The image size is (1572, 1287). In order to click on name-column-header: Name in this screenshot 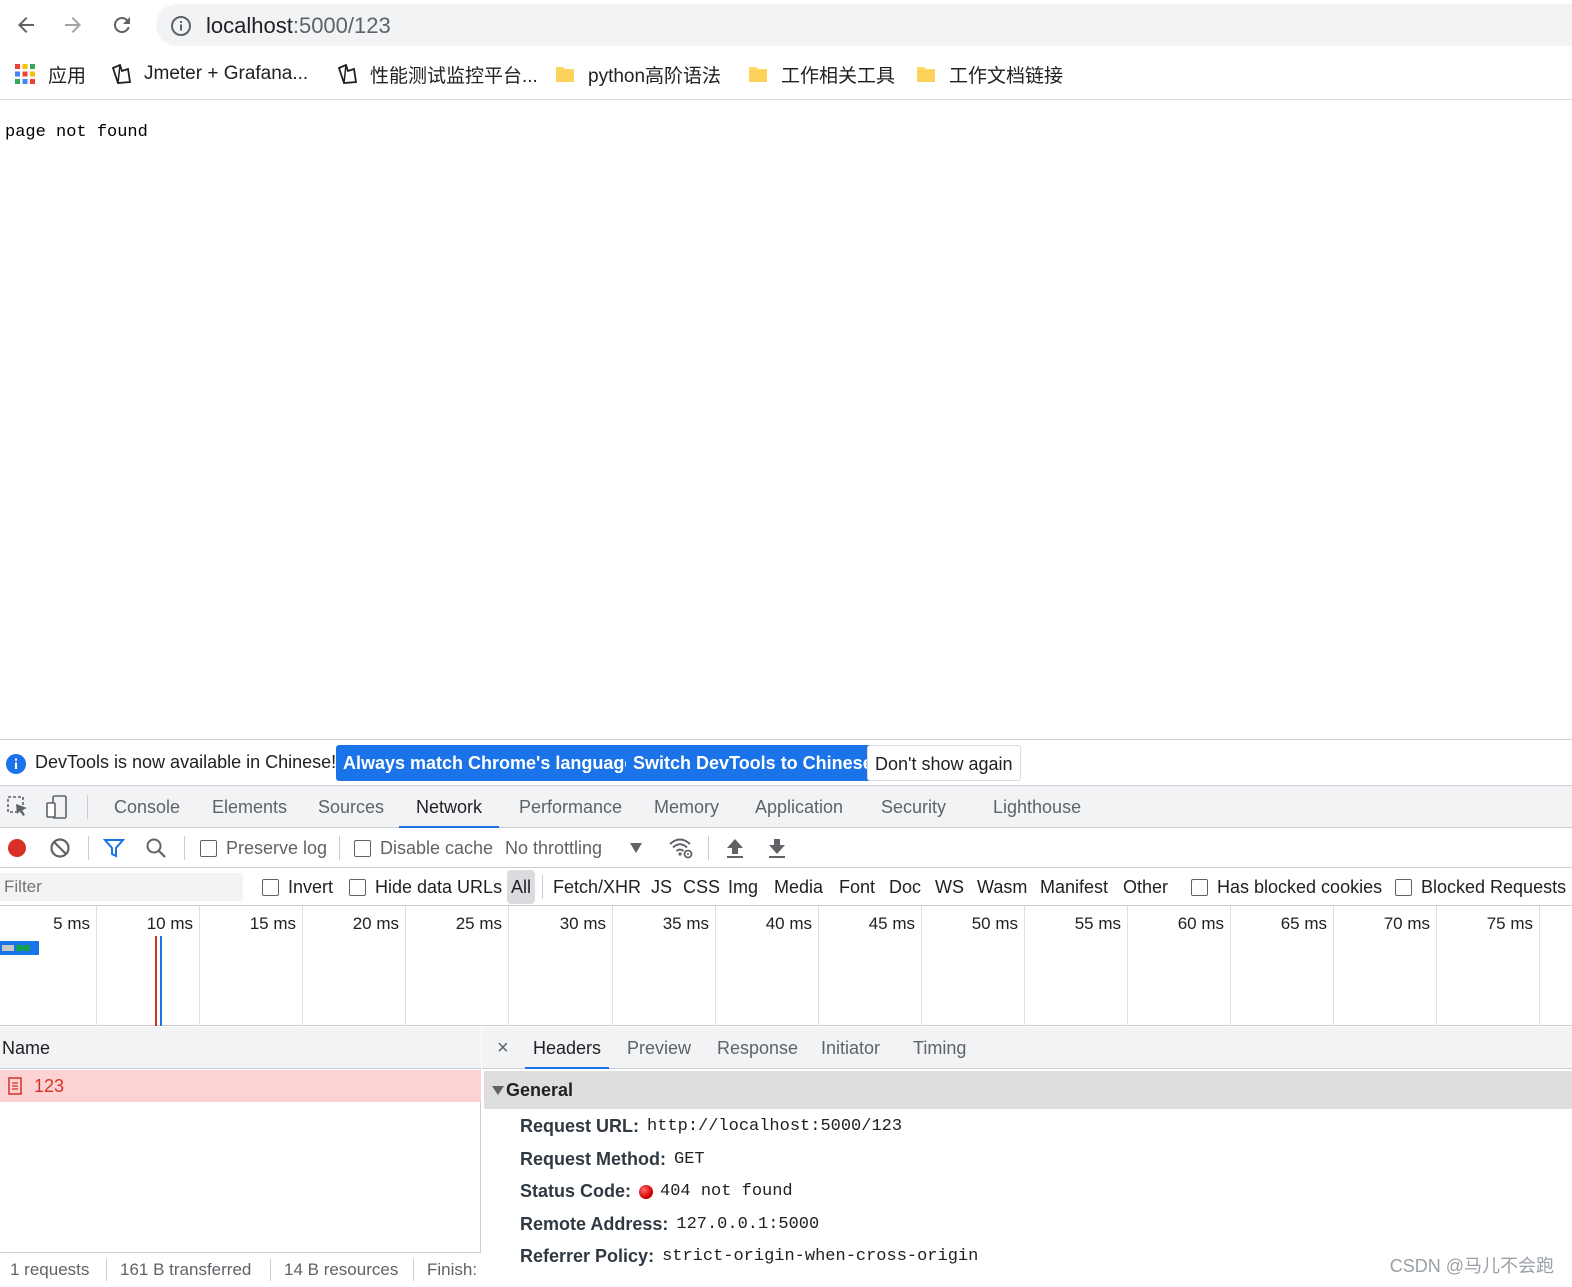, I will do `click(240, 1048)`.